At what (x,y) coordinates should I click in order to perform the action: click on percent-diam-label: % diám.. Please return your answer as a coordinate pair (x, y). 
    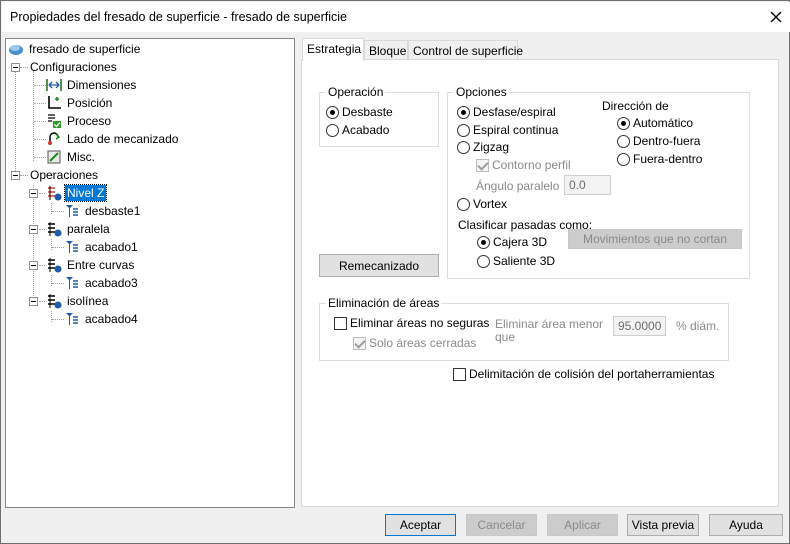
    Looking at the image, I should click on (698, 326).